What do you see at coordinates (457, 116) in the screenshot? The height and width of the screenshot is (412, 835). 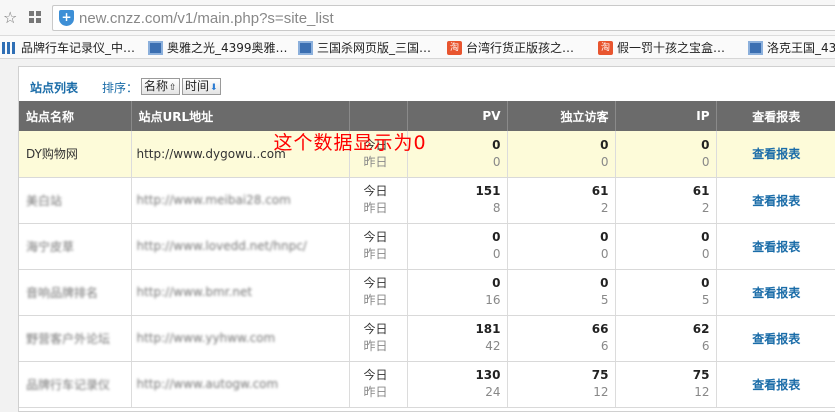 I see `col-header-pv: PV` at bounding box center [457, 116].